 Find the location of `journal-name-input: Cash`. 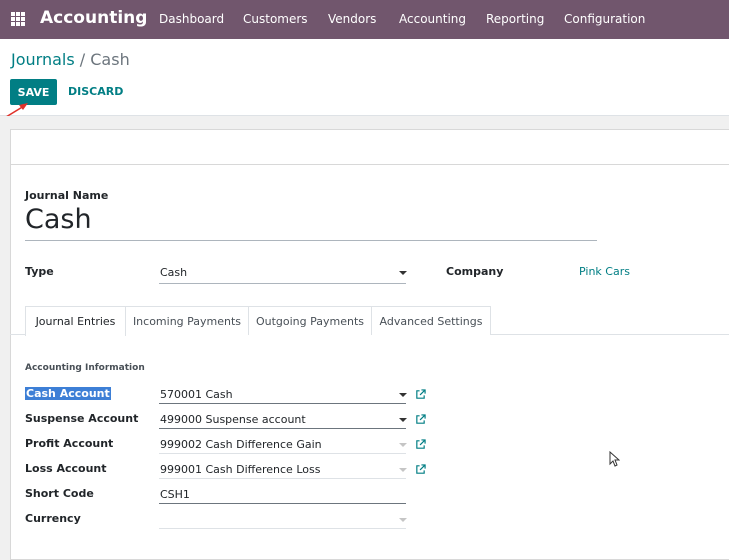

journal-name-input: Cash is located at coordinates (58, 219).